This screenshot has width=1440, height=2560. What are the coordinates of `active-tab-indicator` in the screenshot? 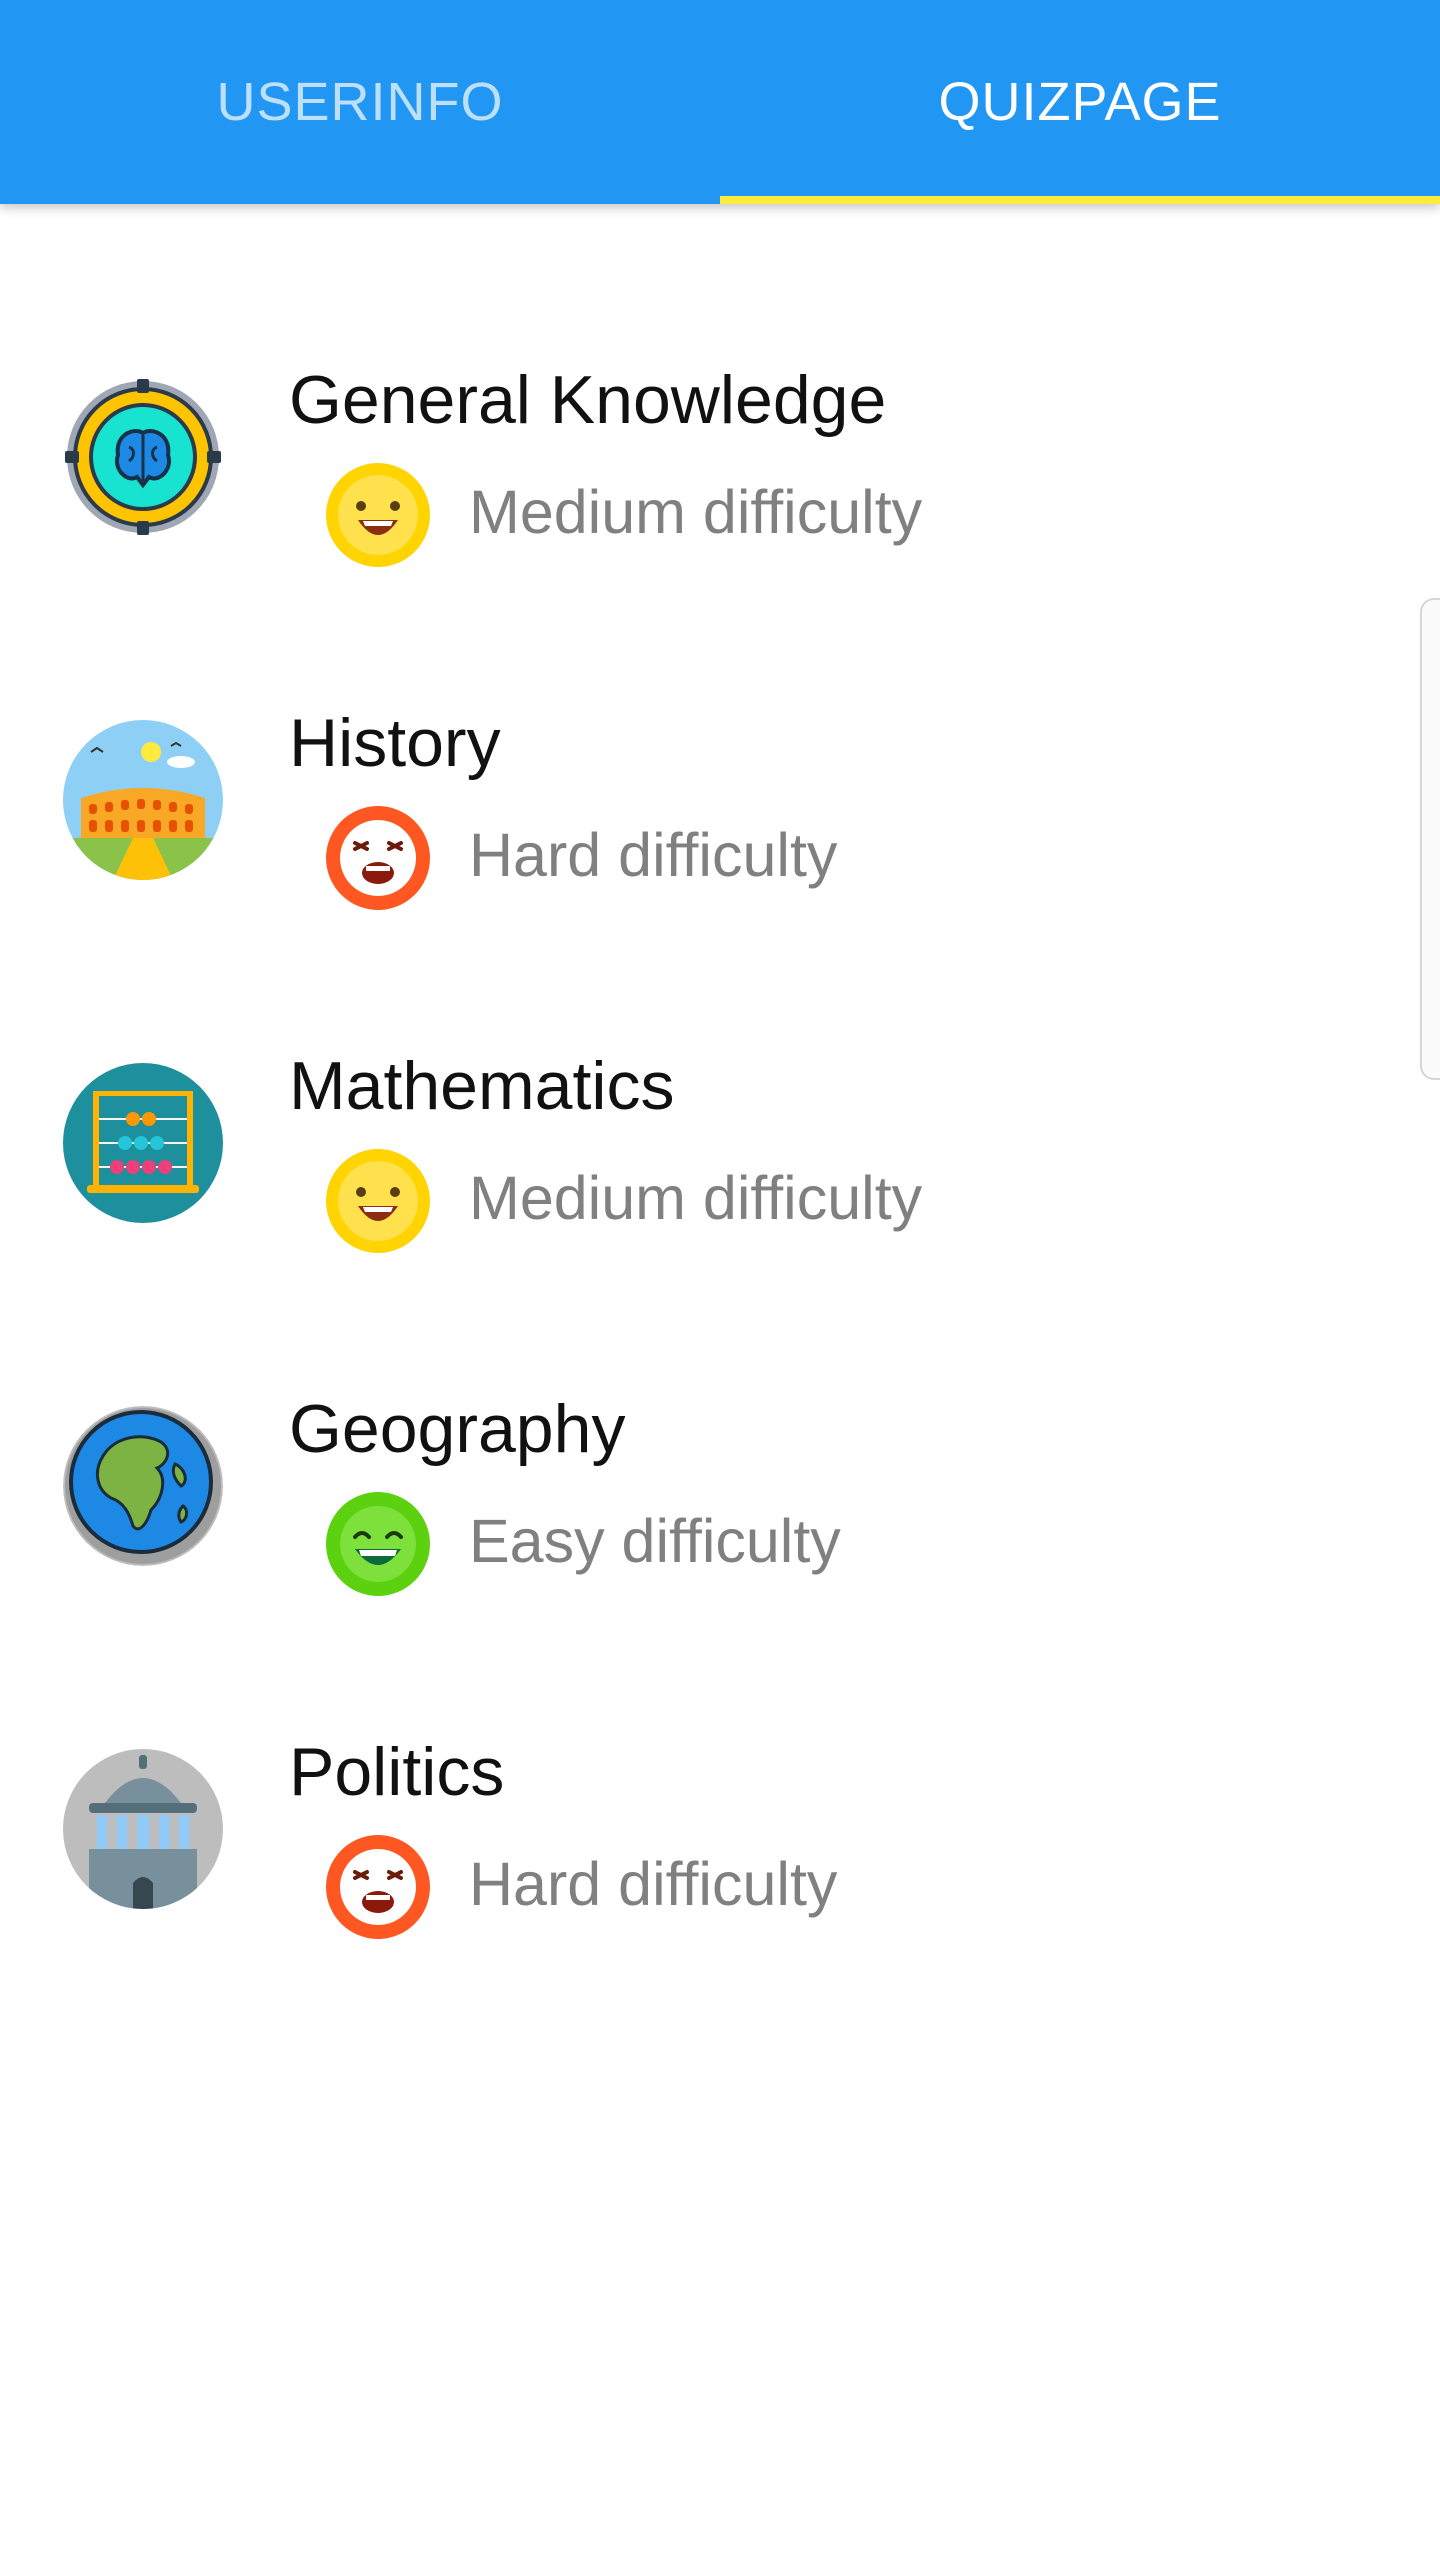 It's located at (1080, 200).